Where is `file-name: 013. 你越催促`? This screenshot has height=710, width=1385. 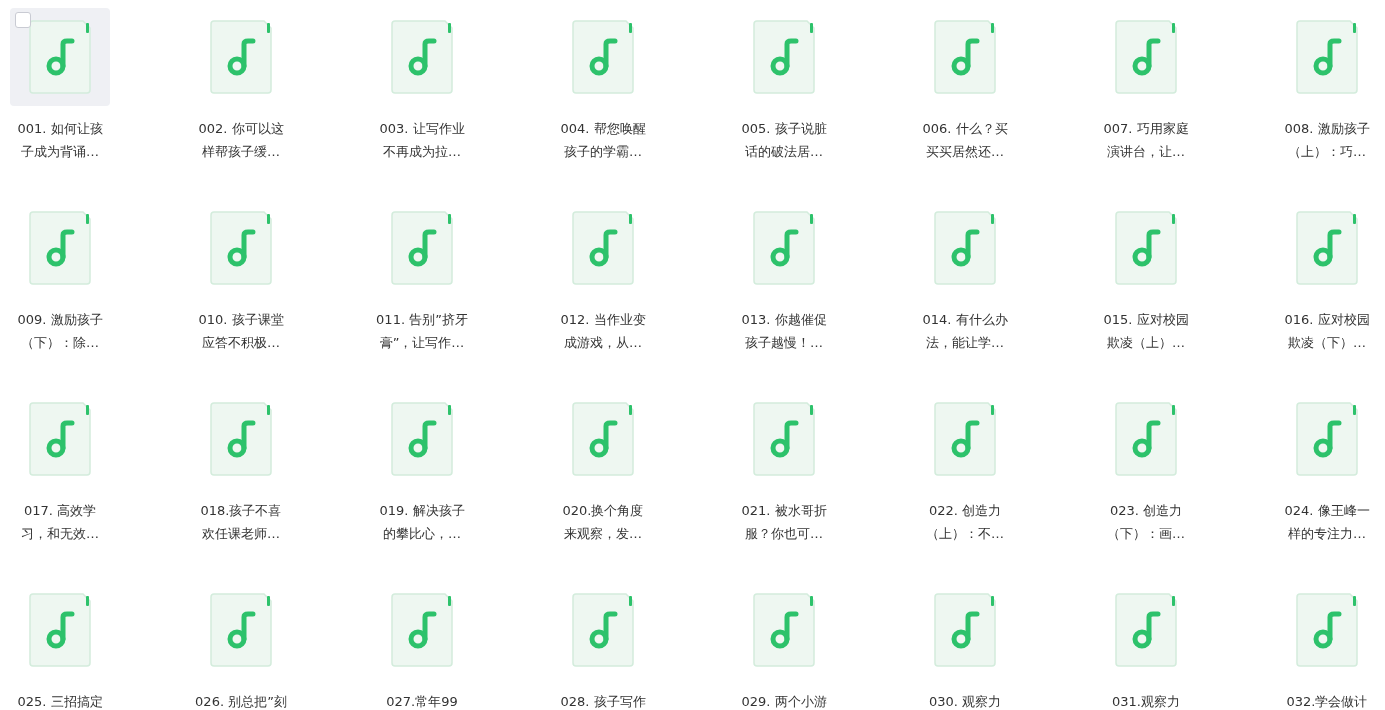
file-name: 013. 你越催促 is located at coordinates (784, 320).